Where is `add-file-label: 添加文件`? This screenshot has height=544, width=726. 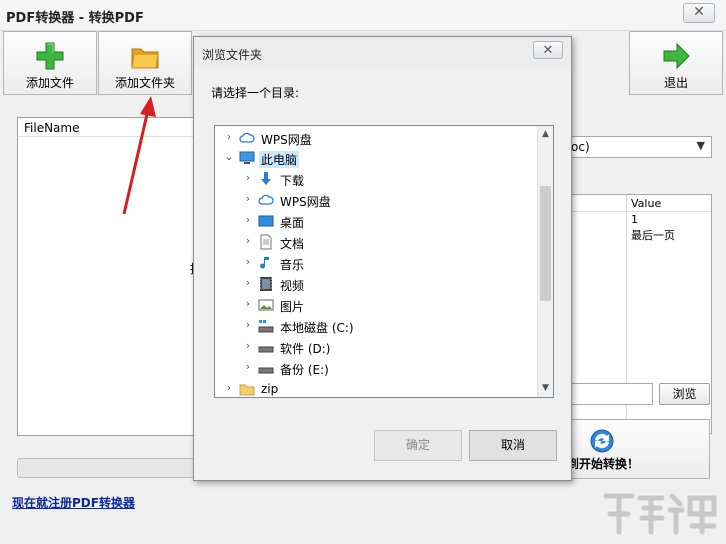 add-file-label: 添加文件 is located at coordinates (49, 83).